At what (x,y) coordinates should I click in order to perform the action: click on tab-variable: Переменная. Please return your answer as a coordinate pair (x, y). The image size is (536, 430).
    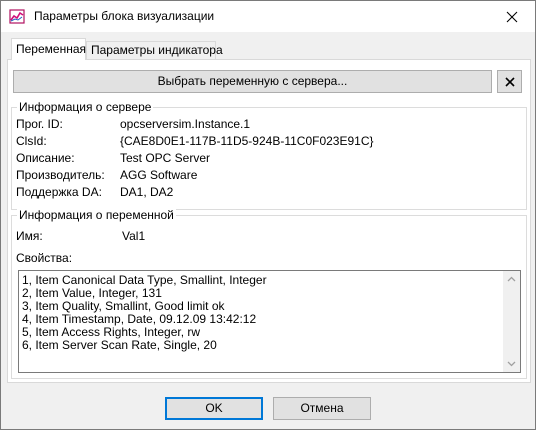
    Looking at the image, I should click on (48, 49).